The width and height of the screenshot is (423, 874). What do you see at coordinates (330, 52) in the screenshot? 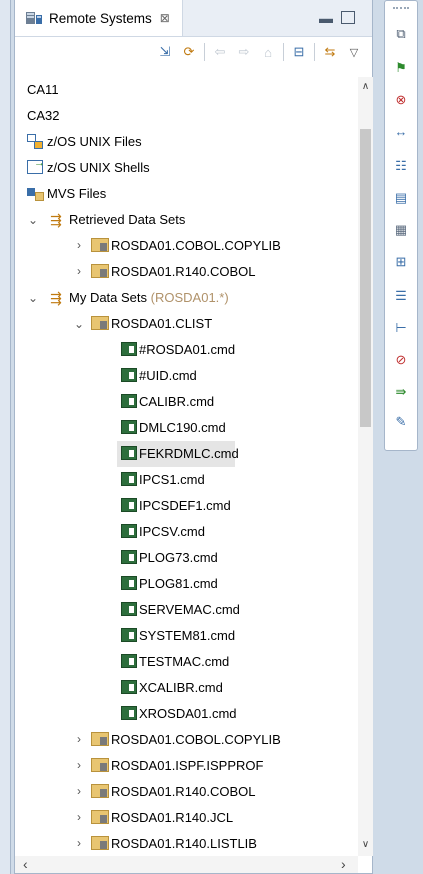
I see `link-with-editor-icon: ⇆` at bounding box center [330, 52].